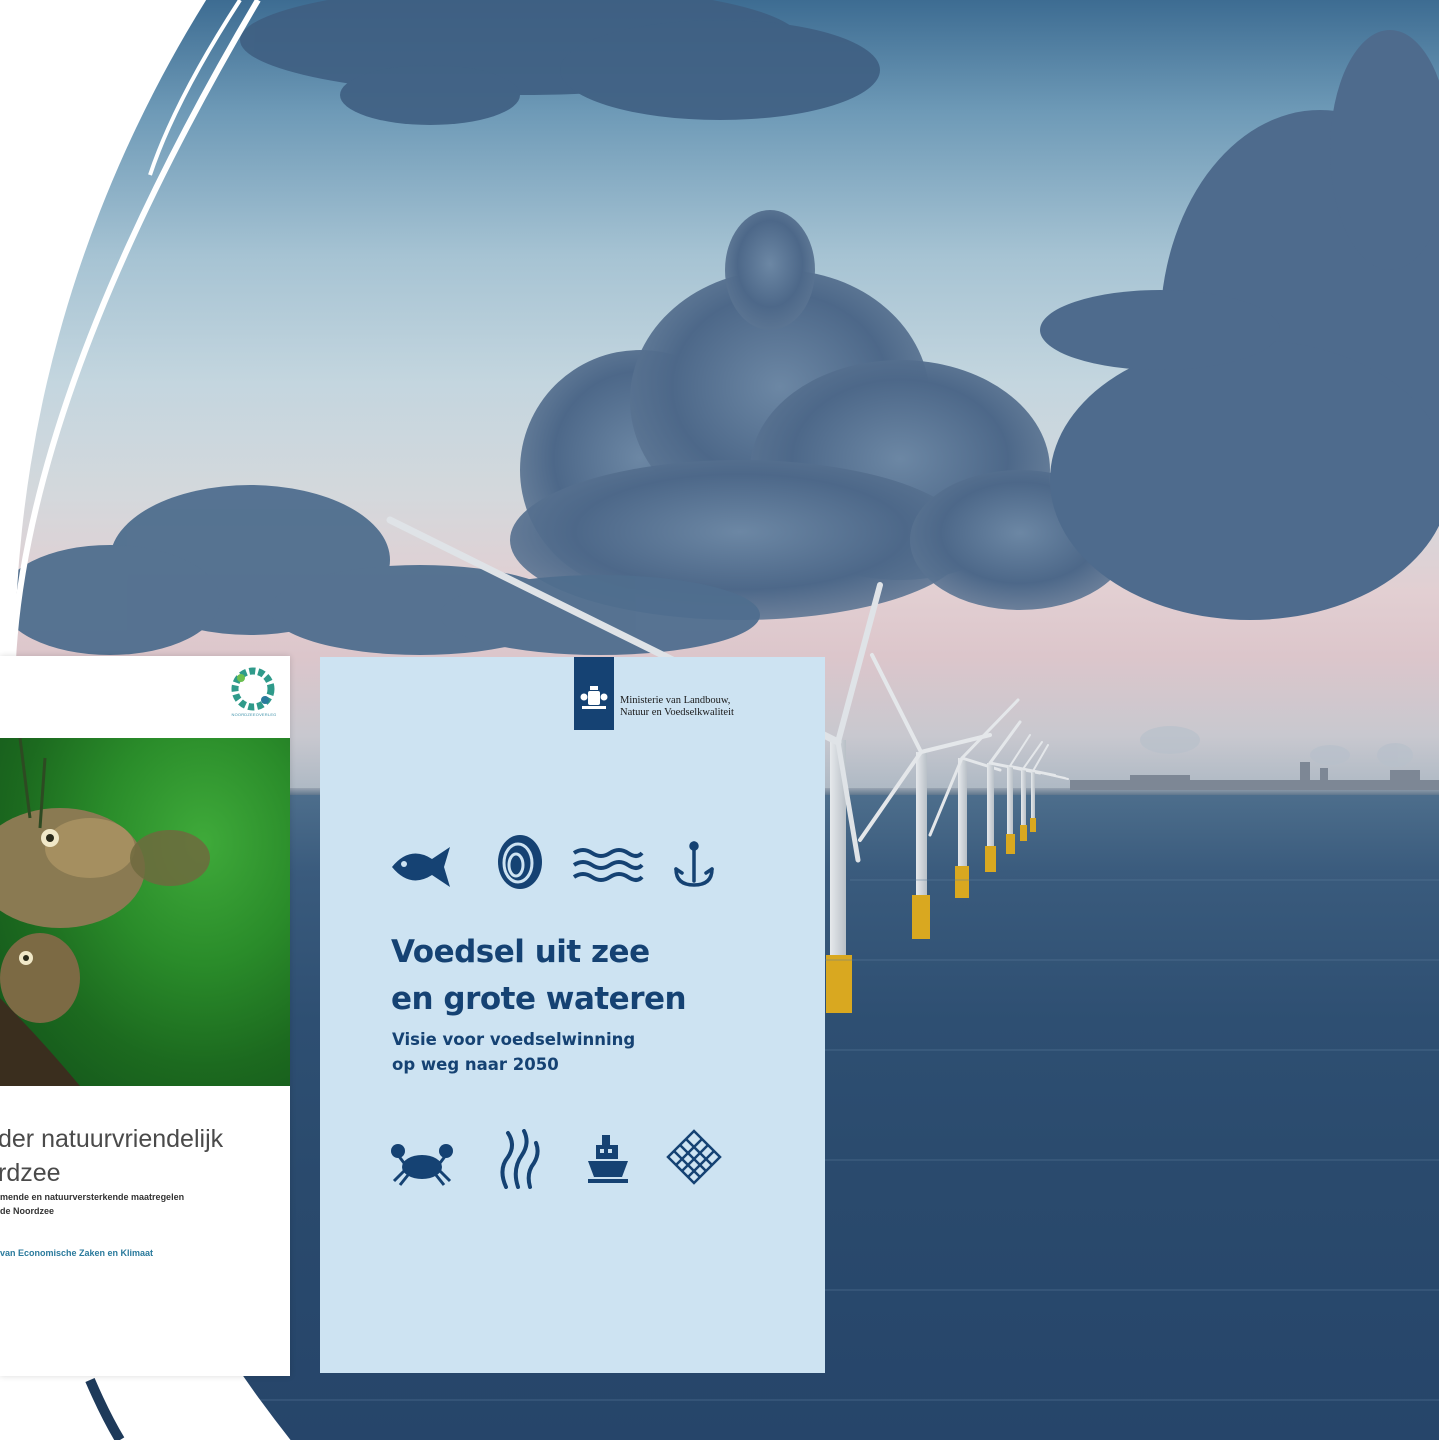 The height and width of the screenshot is (1440, 1439). What do you see at coordinates (254, 714) in the screenshot?
I see `logo-caption: NOORDZEEOVERLEG` at bounding box center [254, 714].